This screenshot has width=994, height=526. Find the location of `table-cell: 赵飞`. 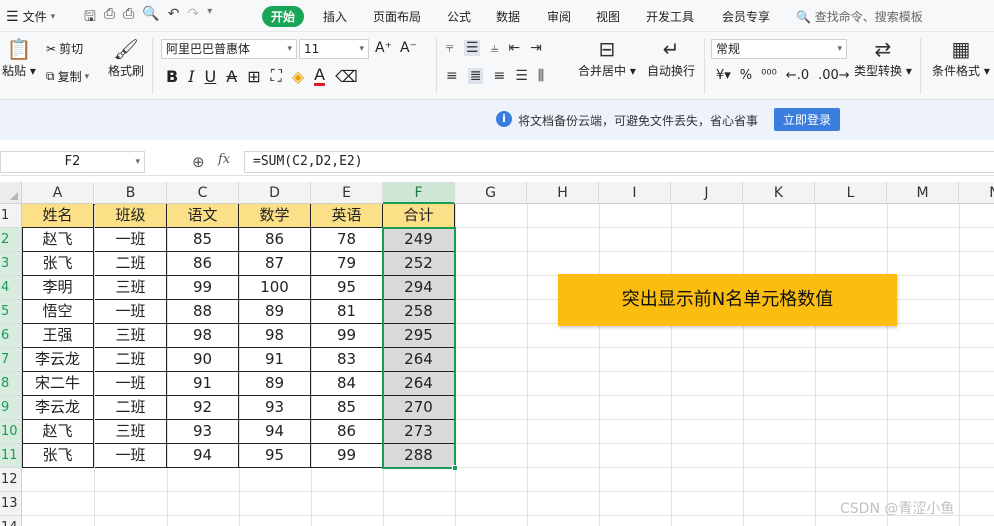

table-cell: 赵飞 is located at coordinates (58, 240).